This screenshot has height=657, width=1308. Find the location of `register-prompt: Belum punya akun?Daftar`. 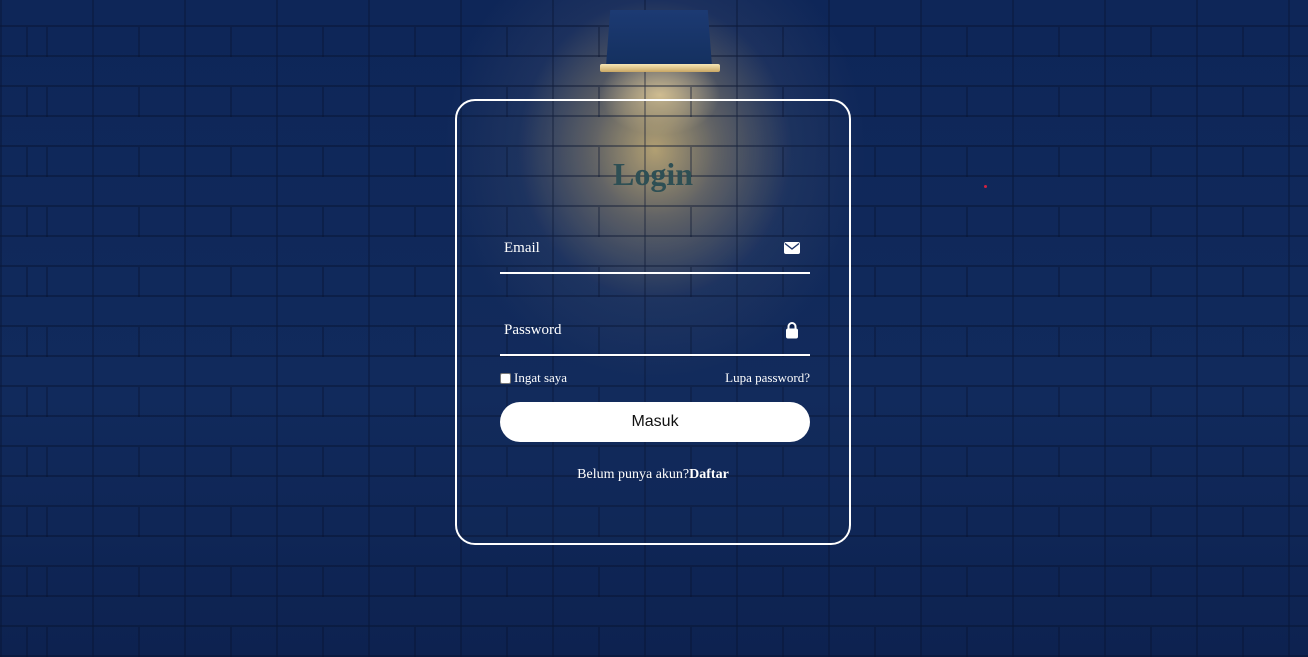

register-prompt: Belum punya akun?Daftar is located at coordinates (653, 475).